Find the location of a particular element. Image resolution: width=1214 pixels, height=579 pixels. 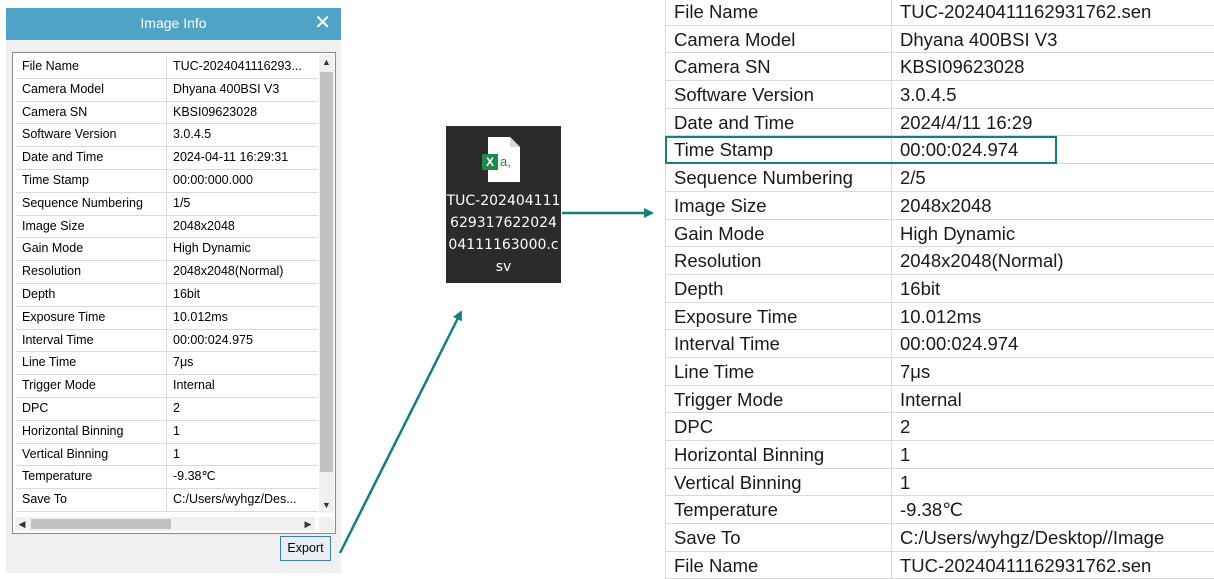

table-key-cell: Save To is located at coordinates (778, 537).